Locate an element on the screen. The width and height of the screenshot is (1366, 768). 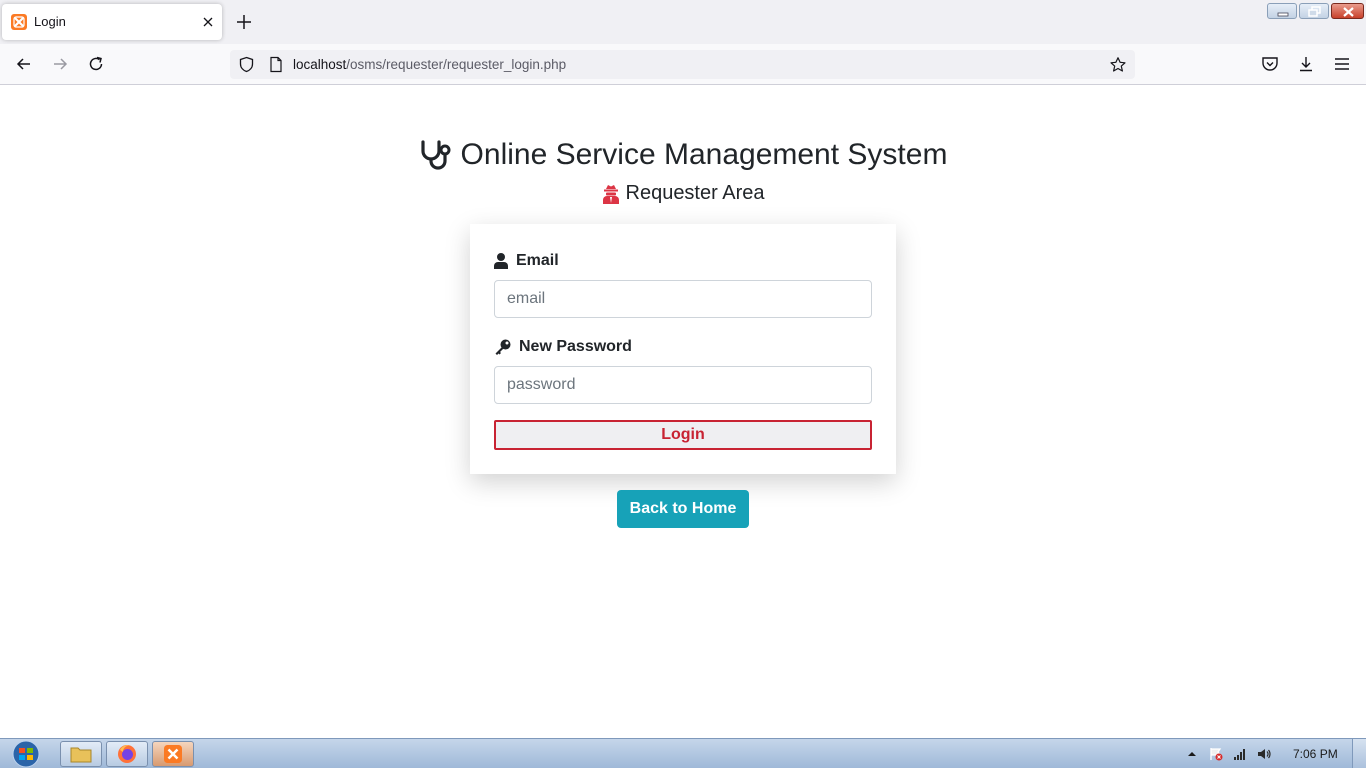
network-signal-icon is located at coordinates (1240, 754).